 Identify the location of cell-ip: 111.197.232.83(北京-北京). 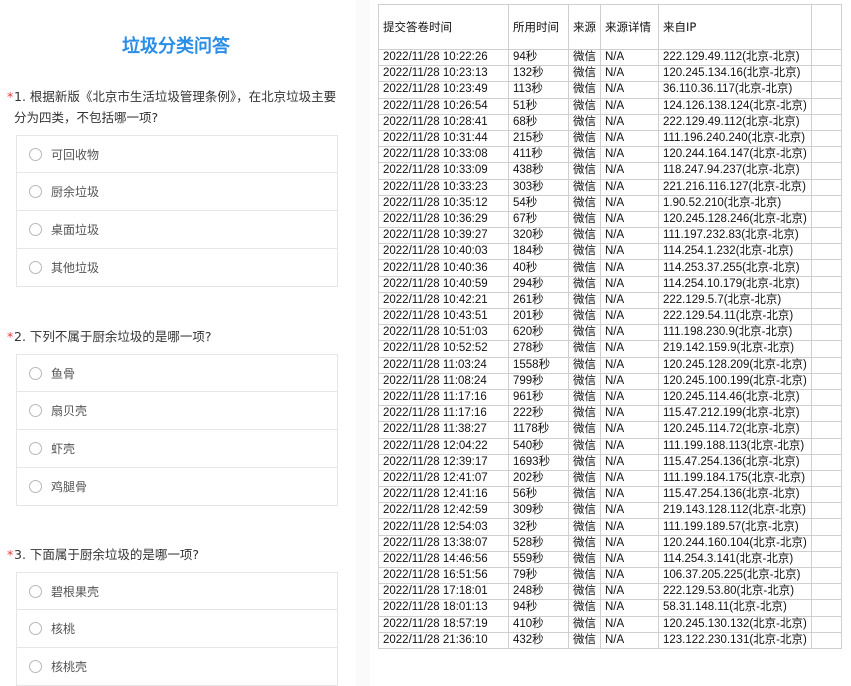
(735, 236).